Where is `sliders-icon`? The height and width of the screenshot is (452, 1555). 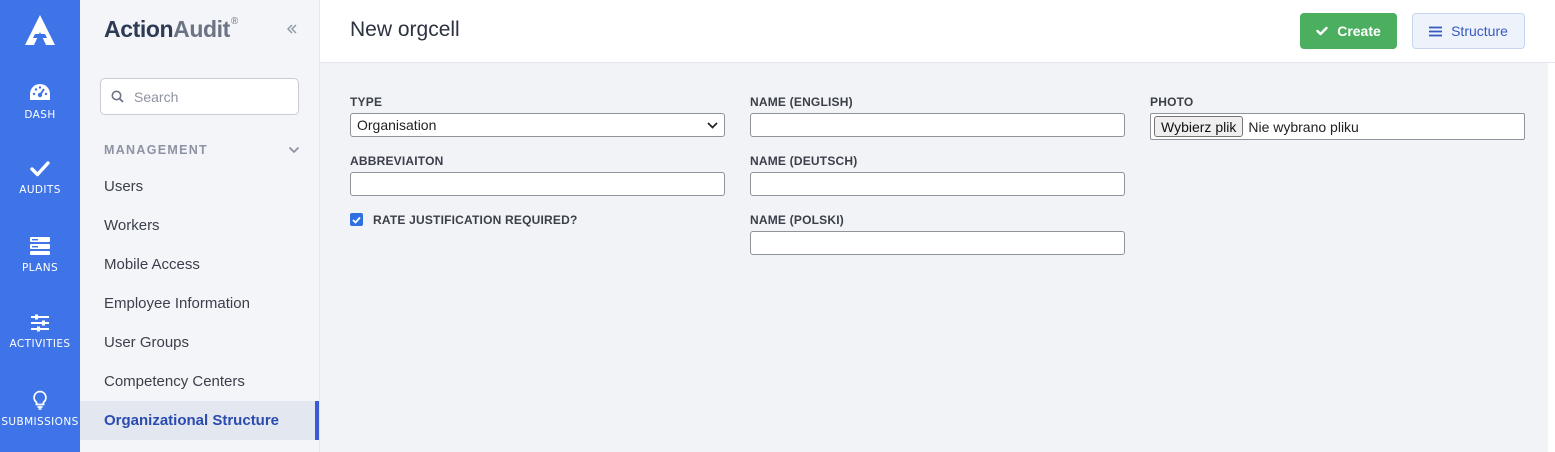
sliders-icon is located at coordinates (40, 323).